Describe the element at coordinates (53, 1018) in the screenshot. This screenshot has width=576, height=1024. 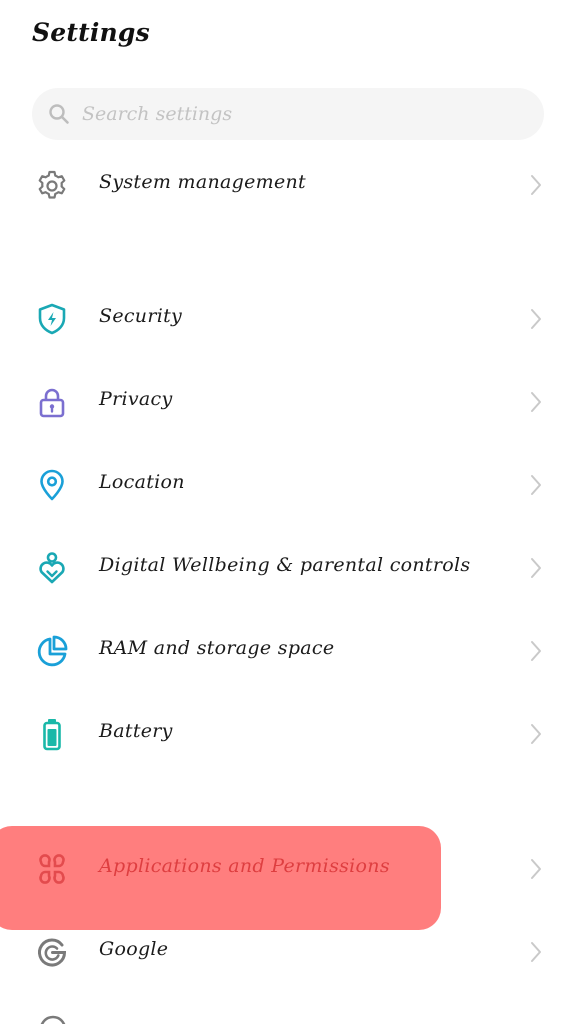
I see `next-item-icon-partial` at that location.